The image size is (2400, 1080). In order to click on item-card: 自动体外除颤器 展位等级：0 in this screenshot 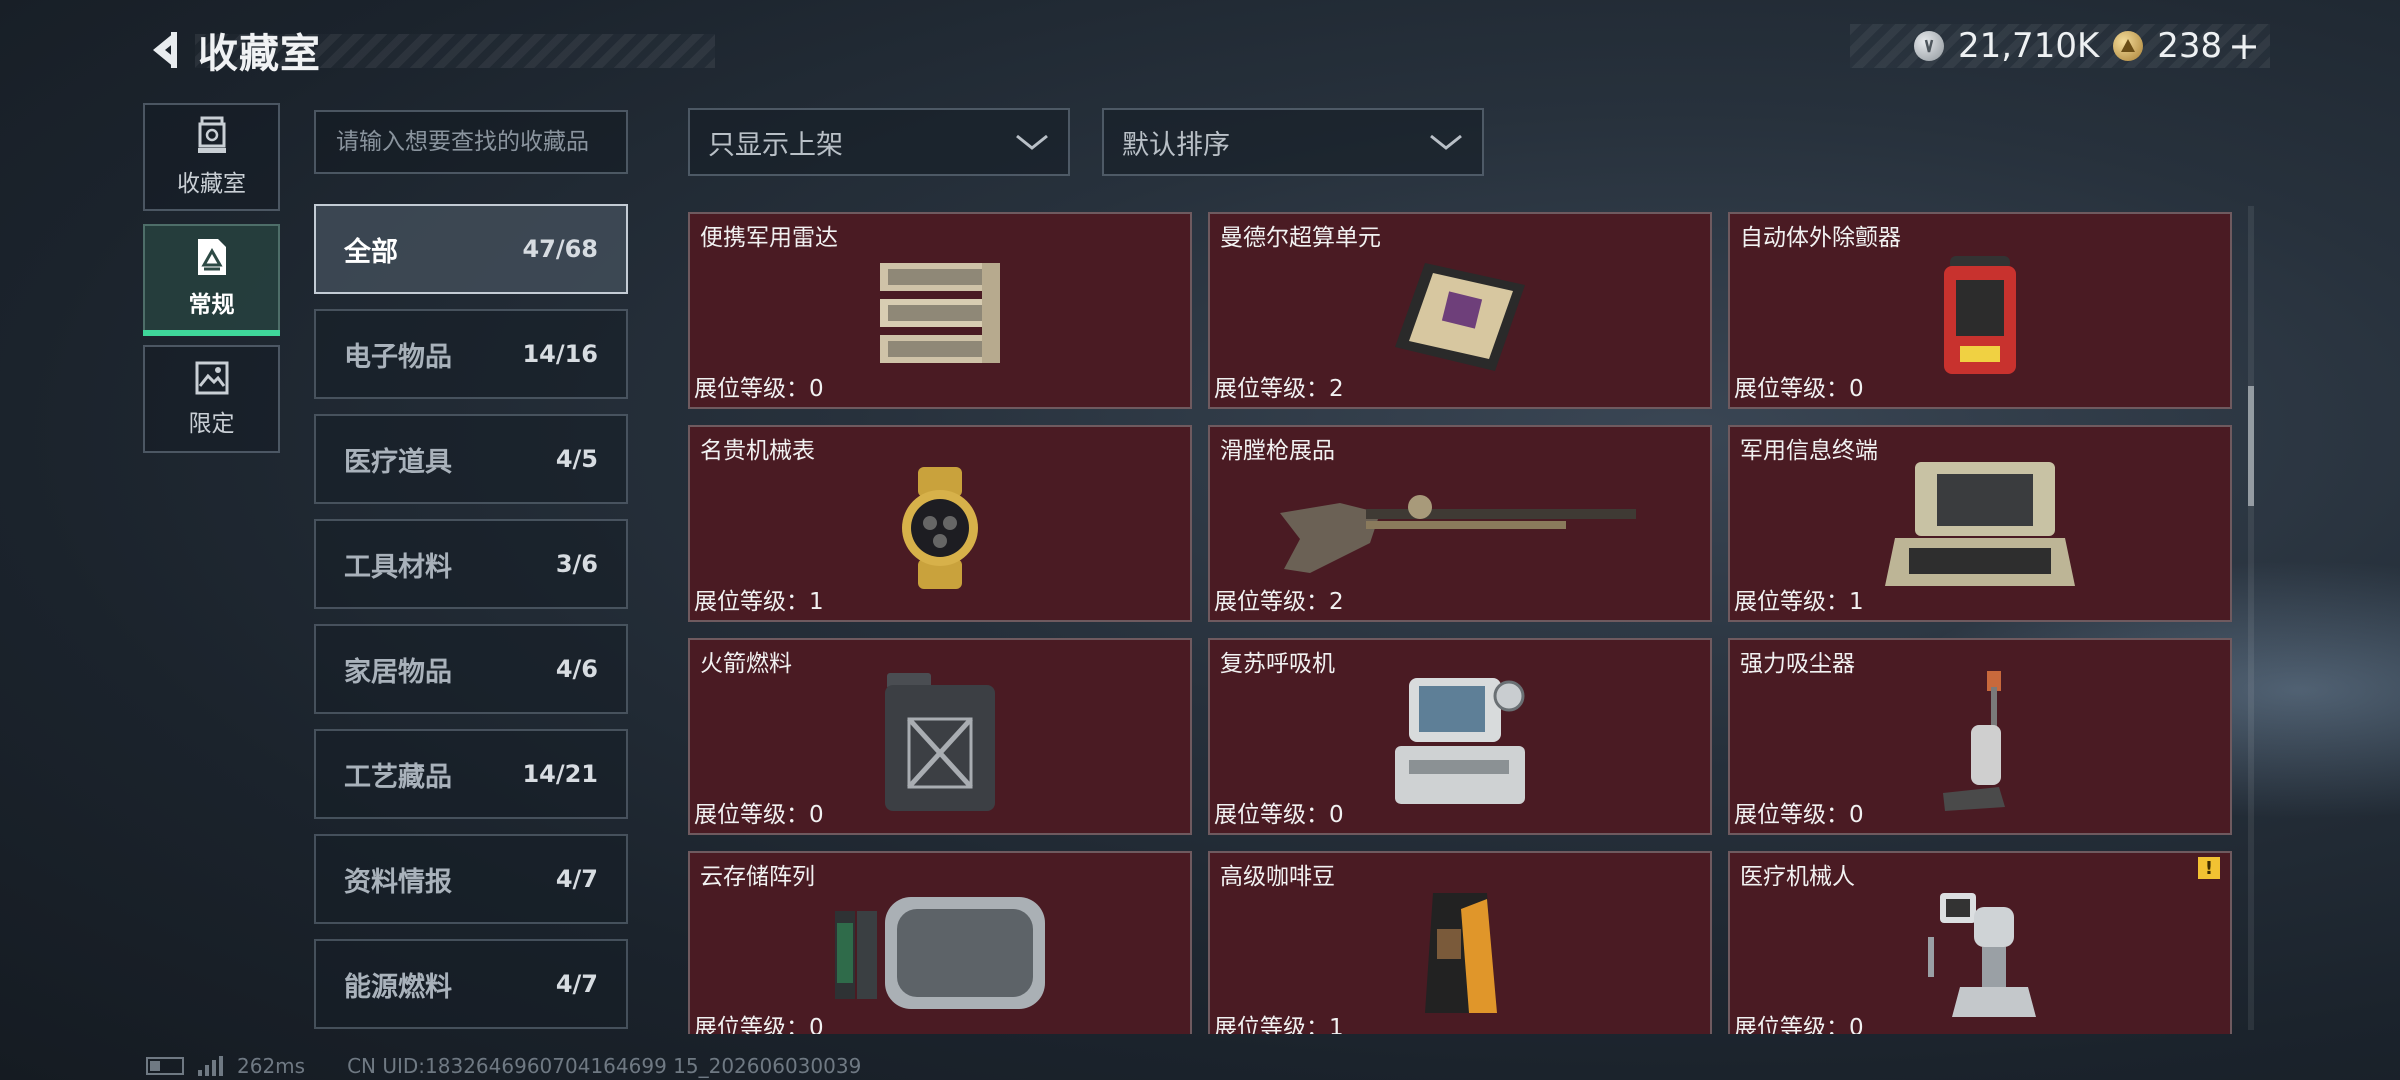, I will do `click(1980, 310)`.